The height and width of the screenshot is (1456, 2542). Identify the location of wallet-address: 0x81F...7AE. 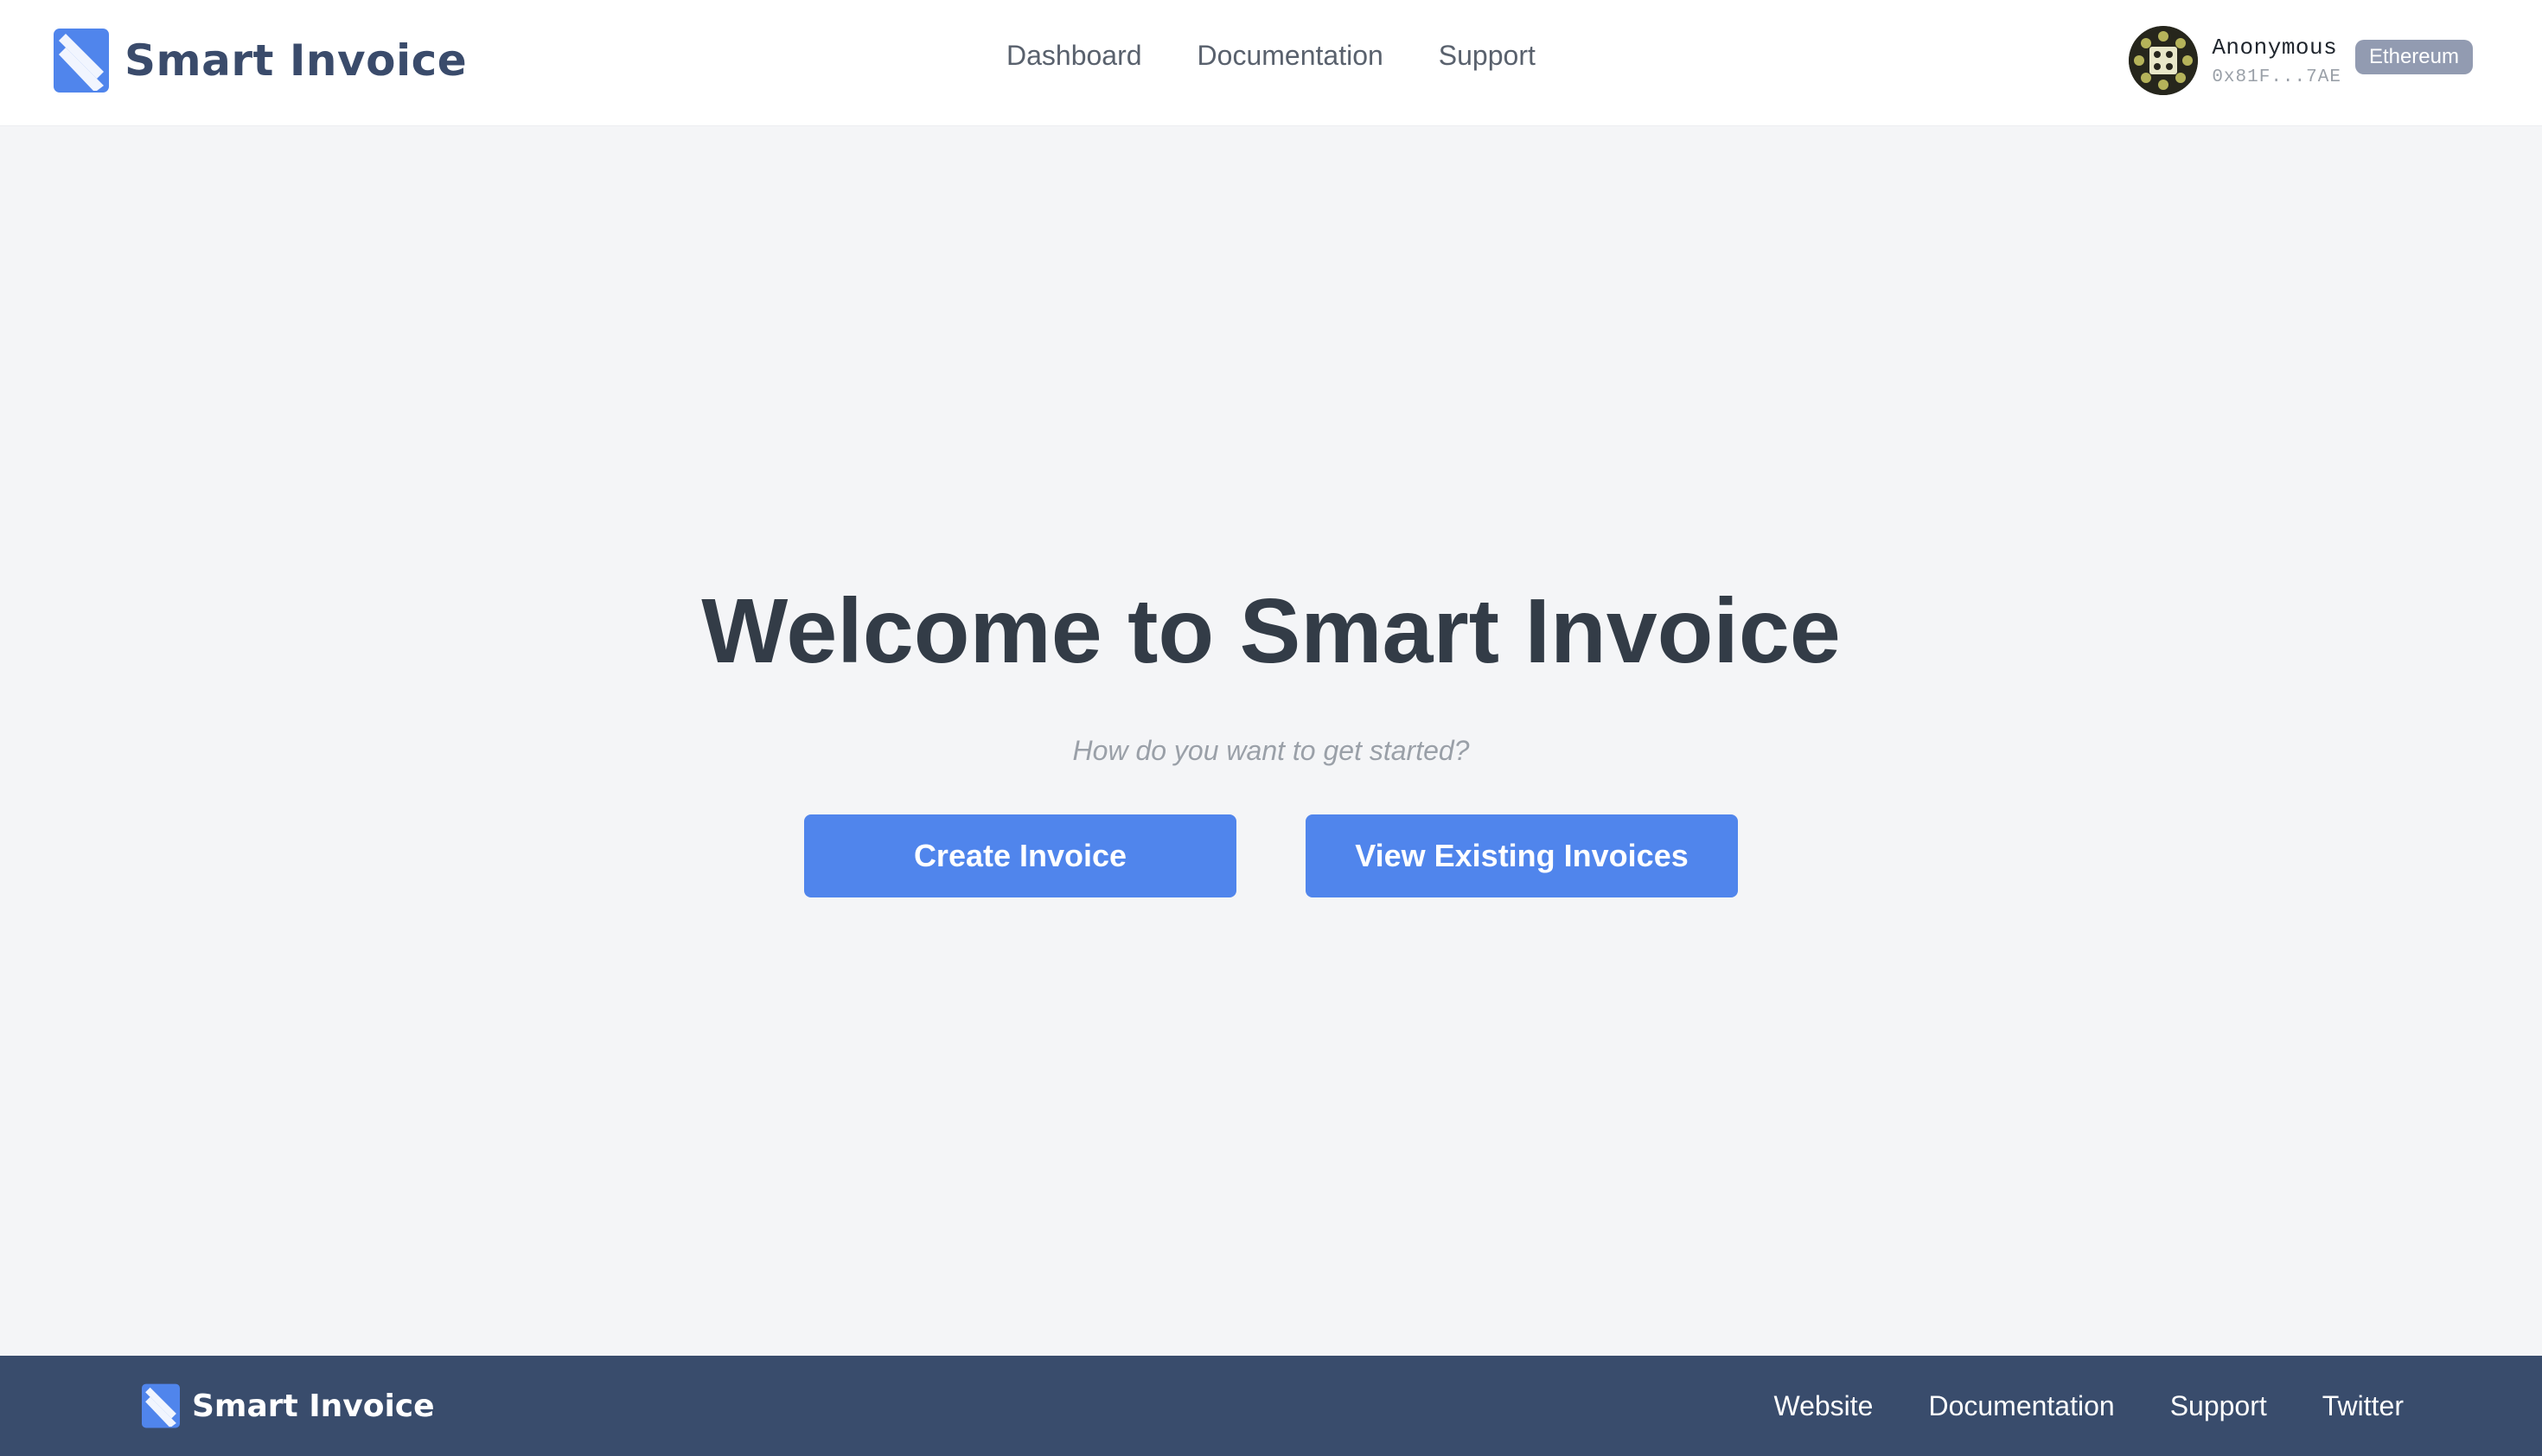
(2276, 77).